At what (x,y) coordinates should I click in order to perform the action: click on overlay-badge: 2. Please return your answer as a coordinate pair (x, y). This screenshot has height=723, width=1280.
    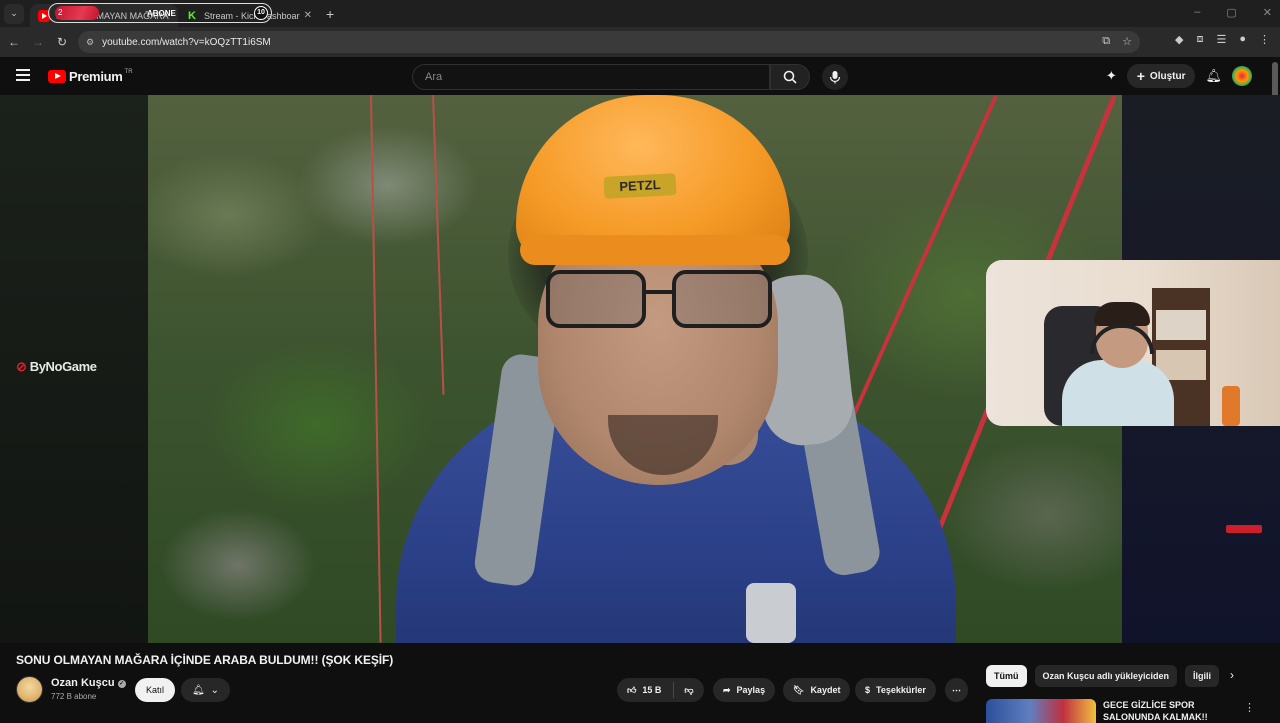
    Looking at the image, I should click on (77, 13).